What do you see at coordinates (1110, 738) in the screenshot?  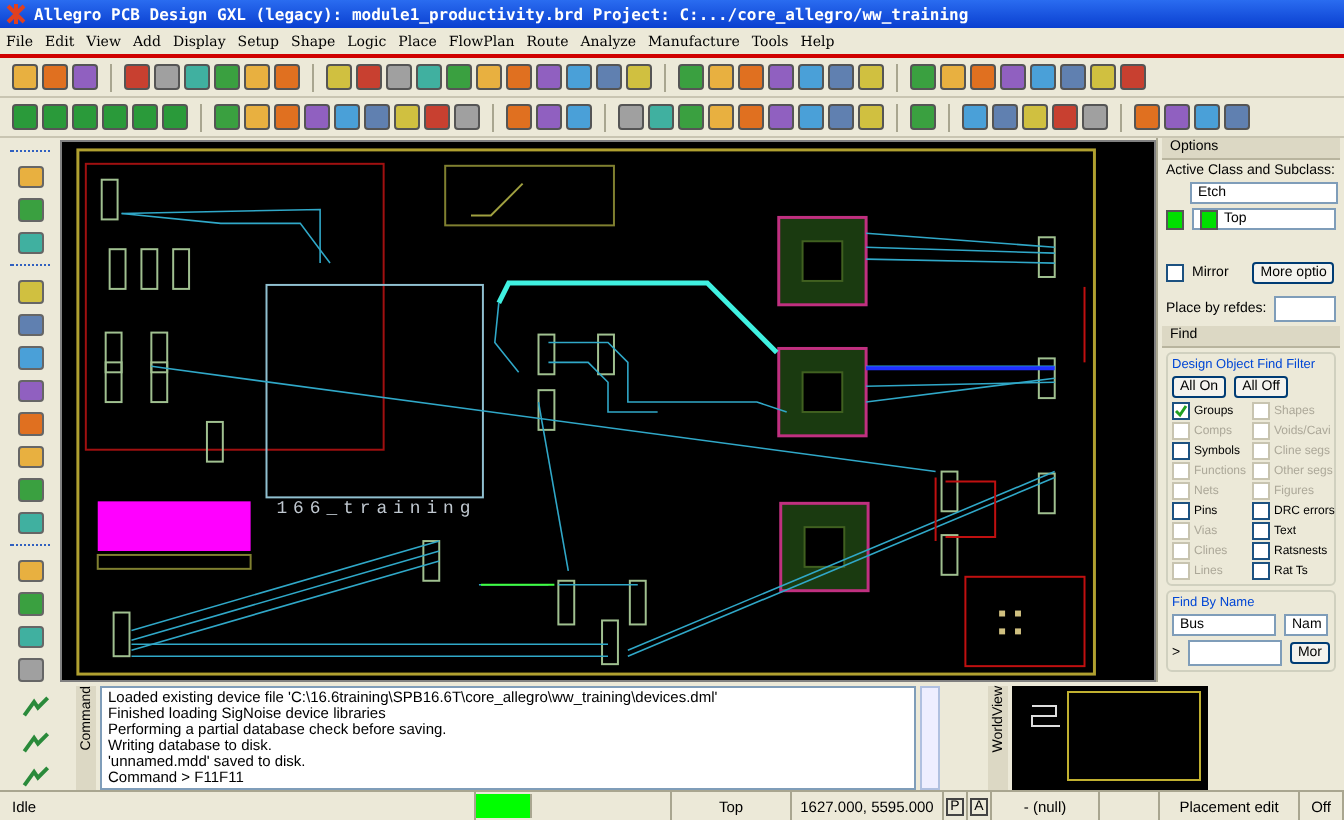 I see `world-view` at bounding box center [1110, 738].